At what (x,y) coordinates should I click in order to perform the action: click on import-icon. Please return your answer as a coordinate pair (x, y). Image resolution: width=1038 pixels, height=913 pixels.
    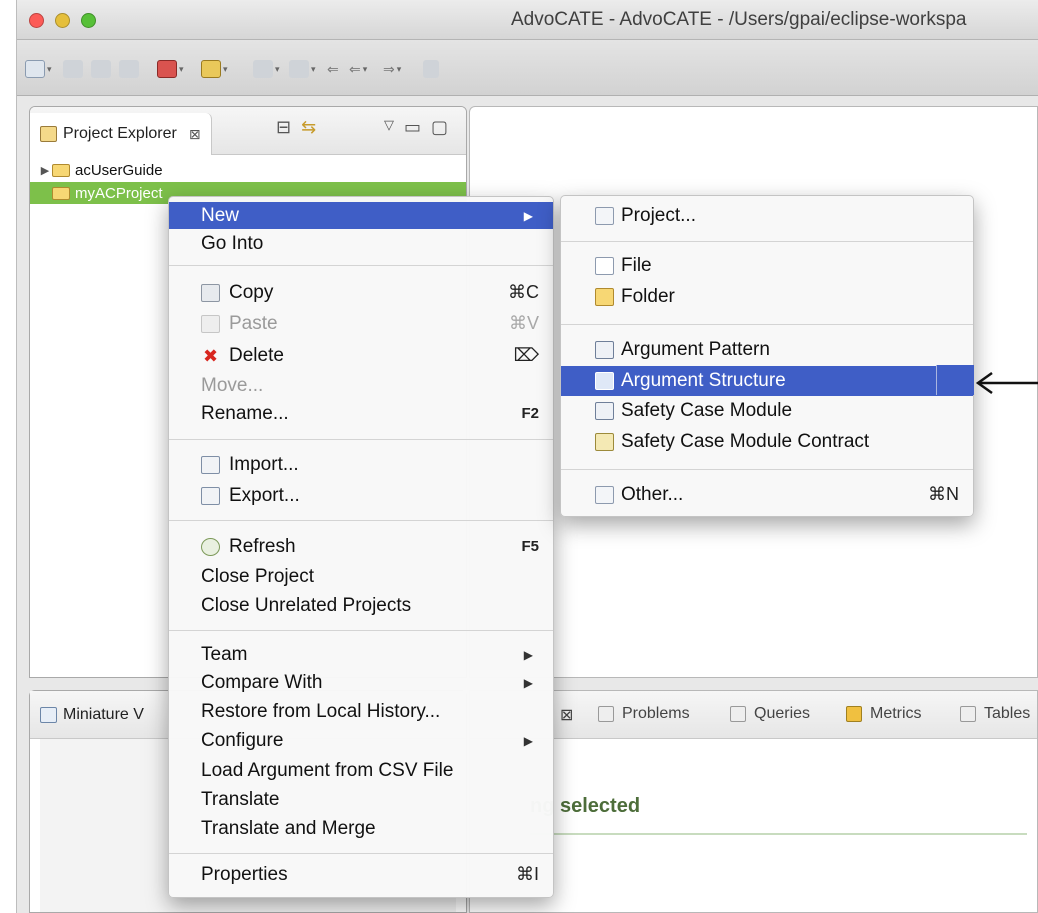
    Looking at the image, I should click on (210, 464).